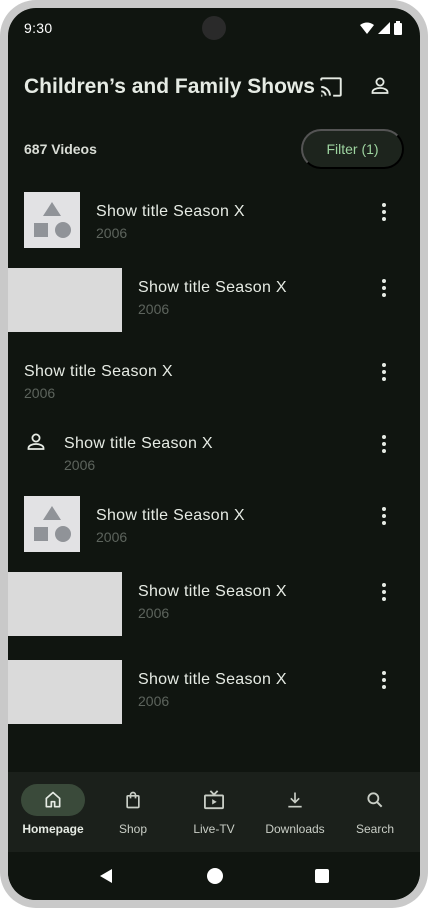  I want to click on signal-icon, so click(384, 28).